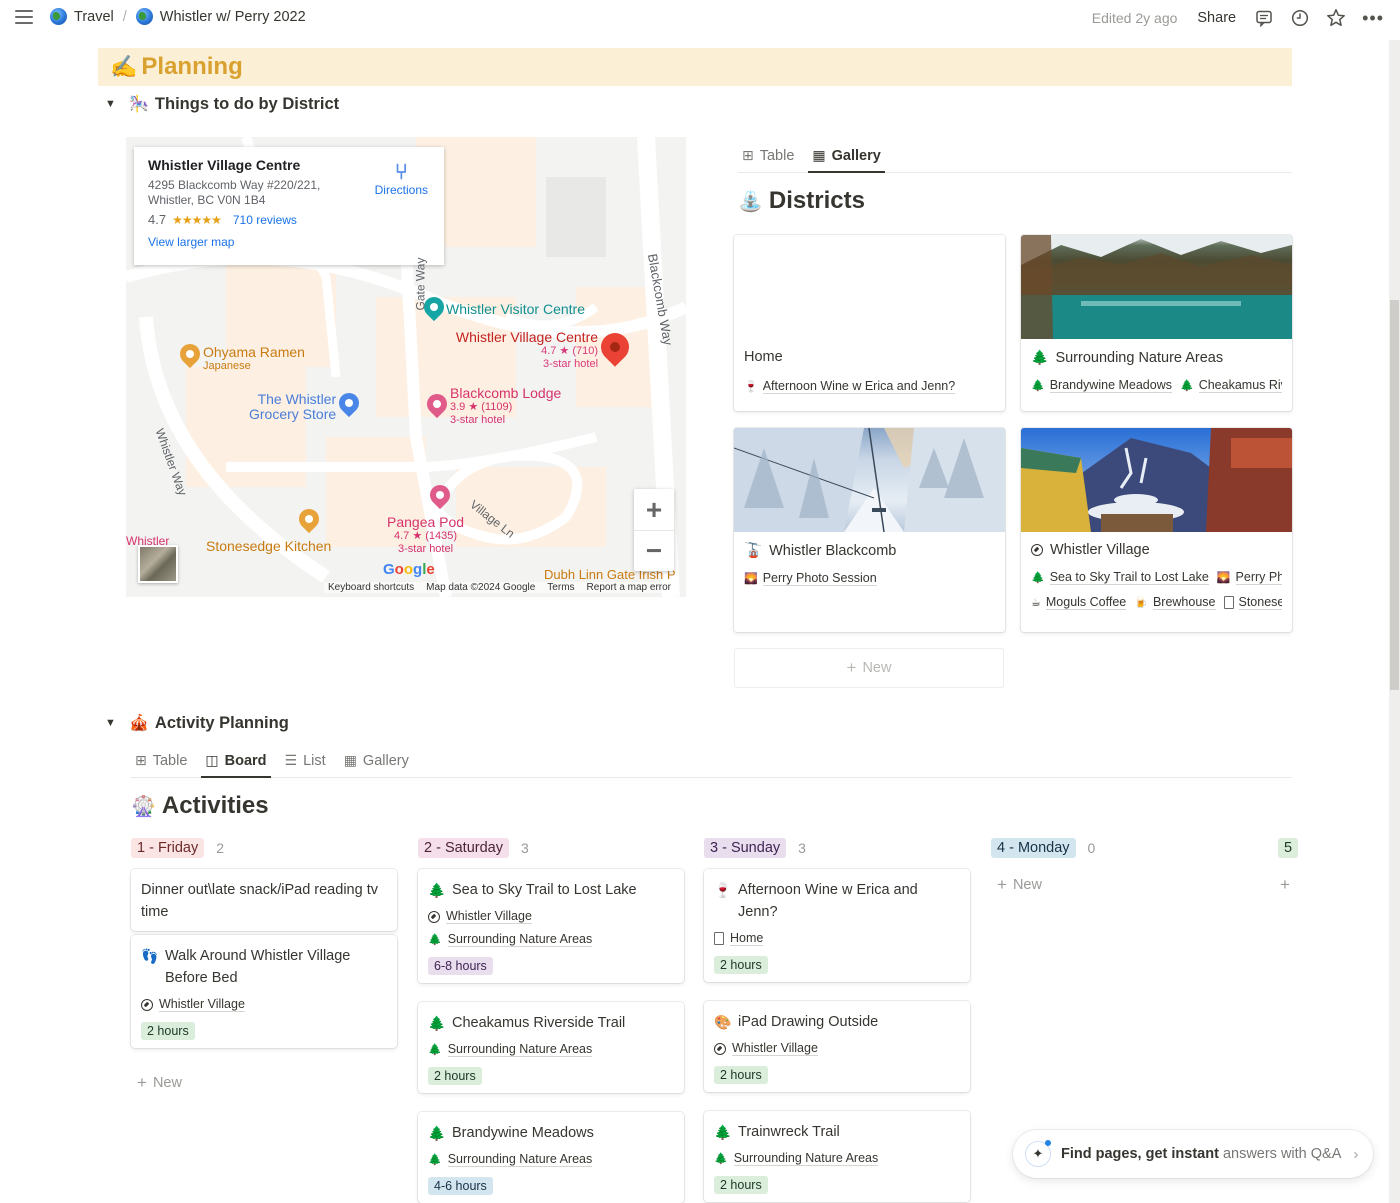 This screenshot has height=1203, width=1400. What do you see at coordinates (425, 535) in the screenshot?
I see `poi-pangea-pod: Pangea Pod 4.7 ★ (1435) 3-star hotel` at bounding box center [425, 535].